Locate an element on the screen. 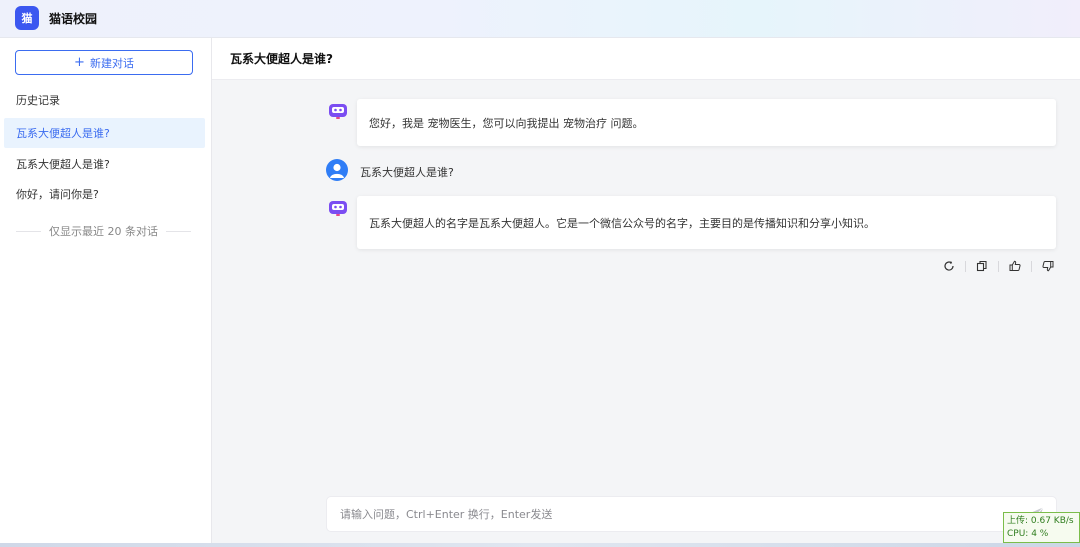 This screenshot has height=547, width=1080. copy-icon is located at coordinates (982, 266).